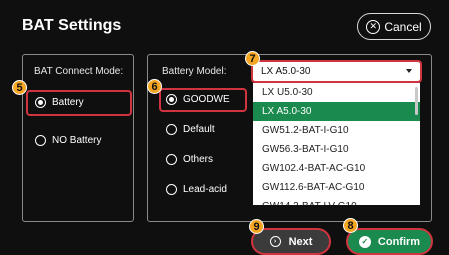 Image resolution: width=449 pixels, height=255 pixels. Describe the element at coordinates (256, 226) in the screenshot. I see `step-badge-9: 9` at that location.